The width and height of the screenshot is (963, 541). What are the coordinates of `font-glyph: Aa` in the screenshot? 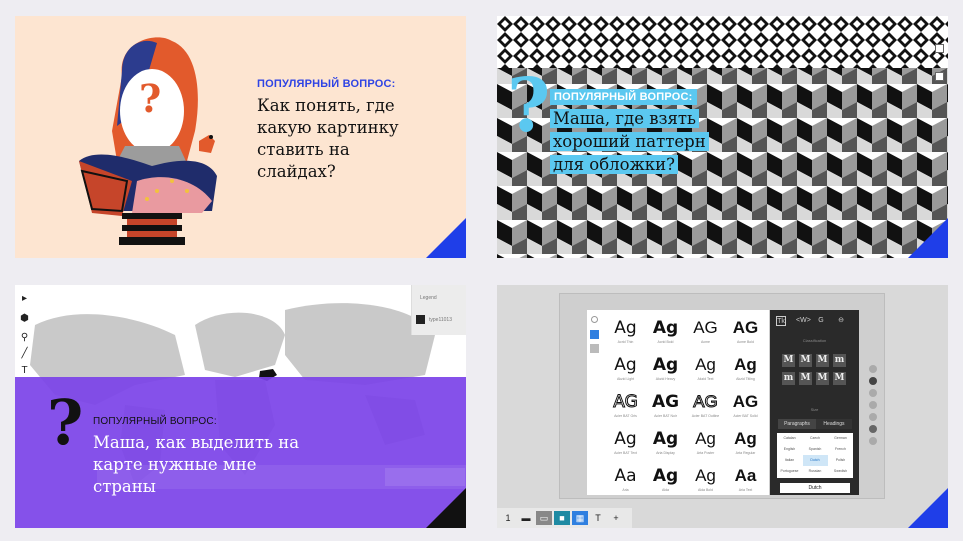 It's located at (745, 475).